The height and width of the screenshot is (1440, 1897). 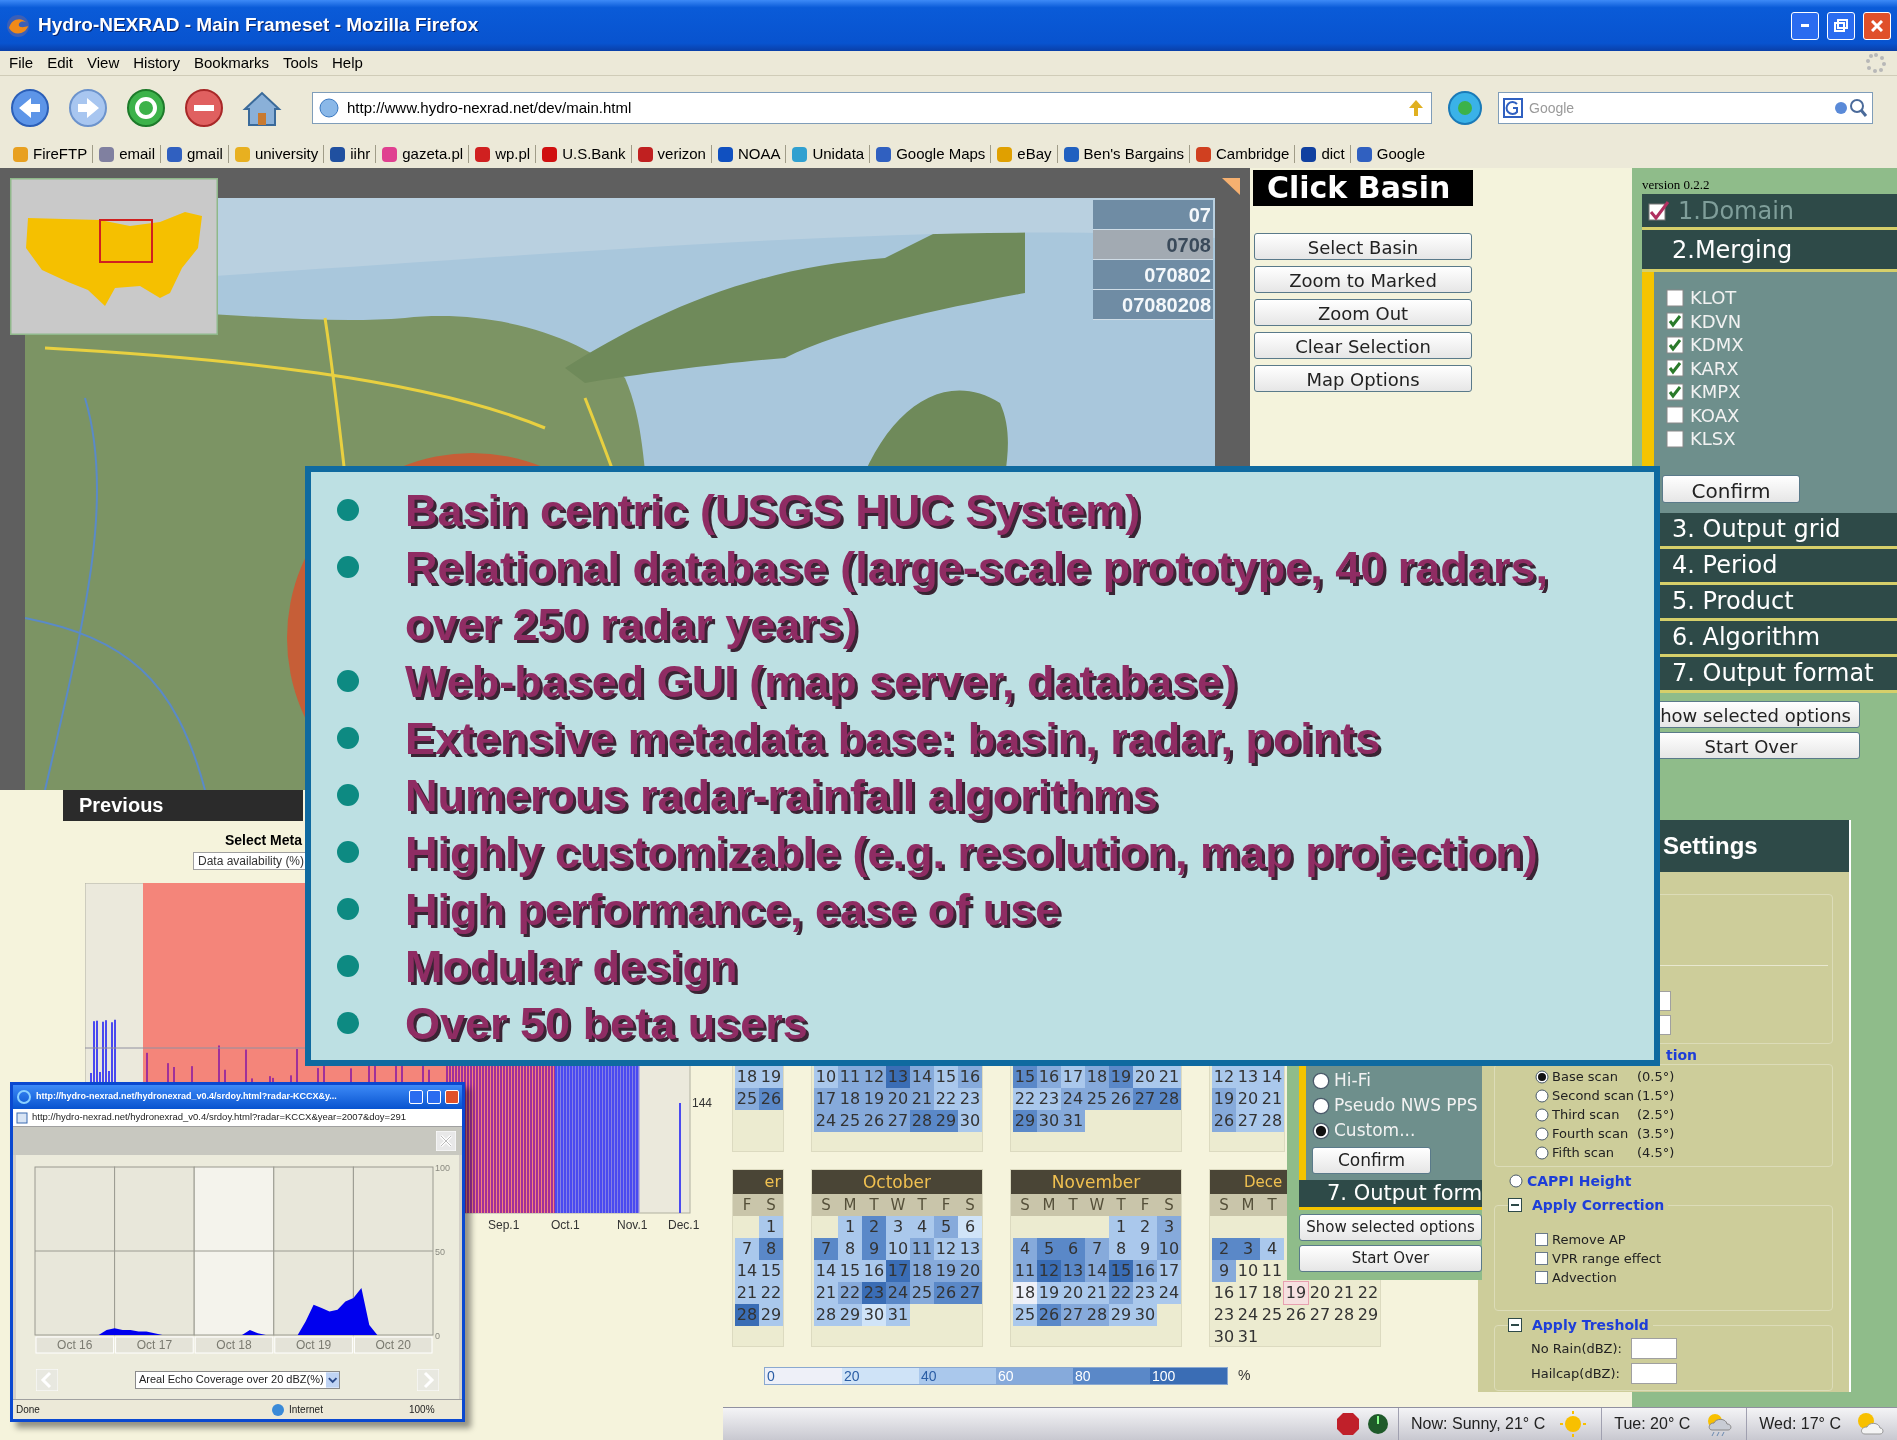 What do you see at coordinates (21, 63) in the screenshot?
I see `menu-item: File` at bounding box center [21, 63].